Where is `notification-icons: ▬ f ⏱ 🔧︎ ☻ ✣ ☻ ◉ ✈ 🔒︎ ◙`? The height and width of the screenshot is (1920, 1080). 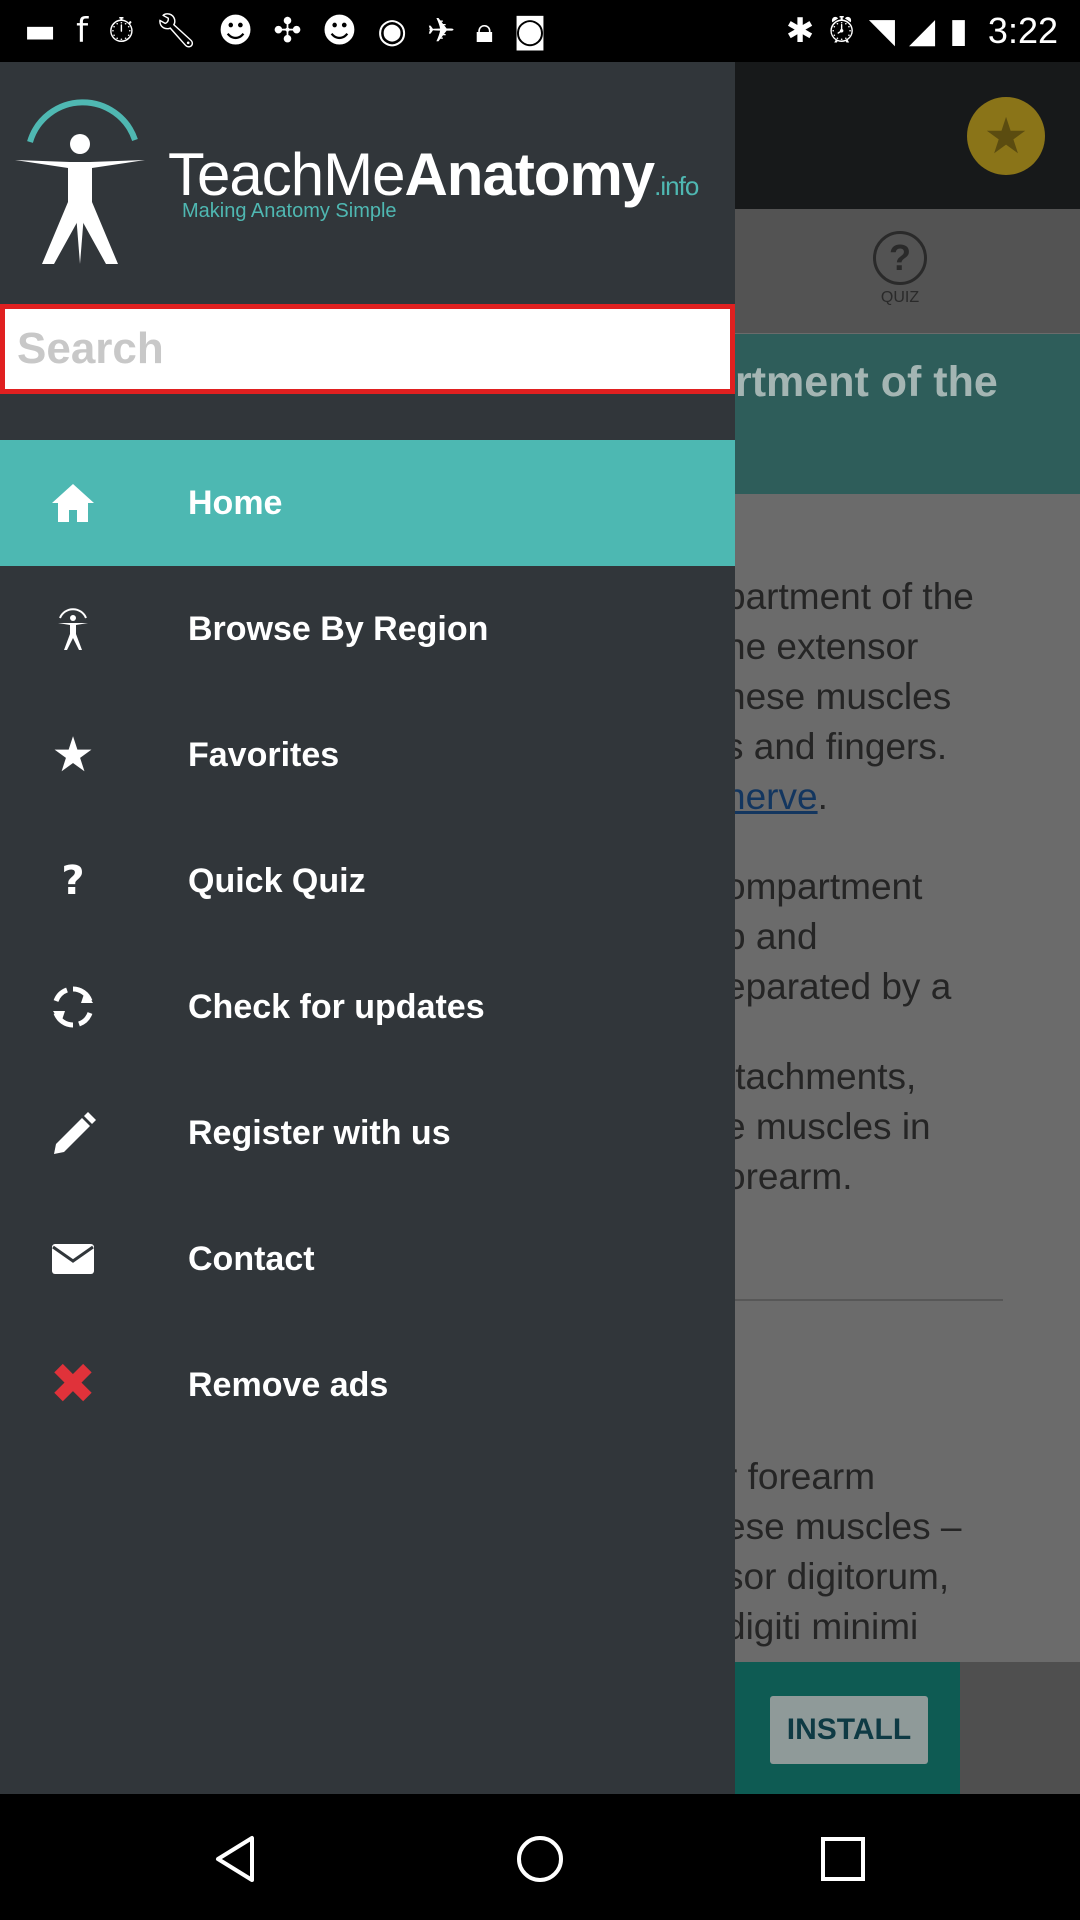
notification-icons: ▬ f ⏱ 🔧︎ ☻ ✣ ☻ ◉ ✈ 🔒︎ ◙ is located at coordinates (285, 31).